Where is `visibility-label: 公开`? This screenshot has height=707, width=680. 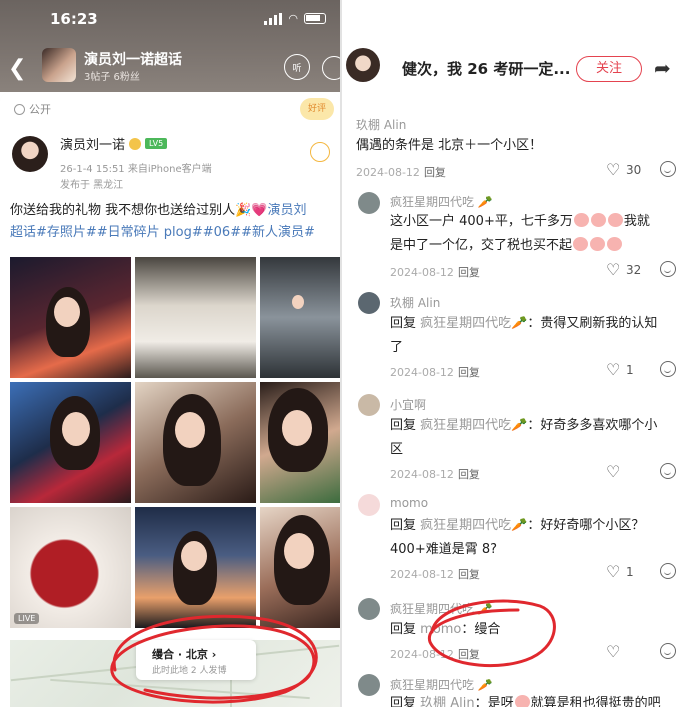
visibility-label: 公开 is located at coordinates (32, 109).